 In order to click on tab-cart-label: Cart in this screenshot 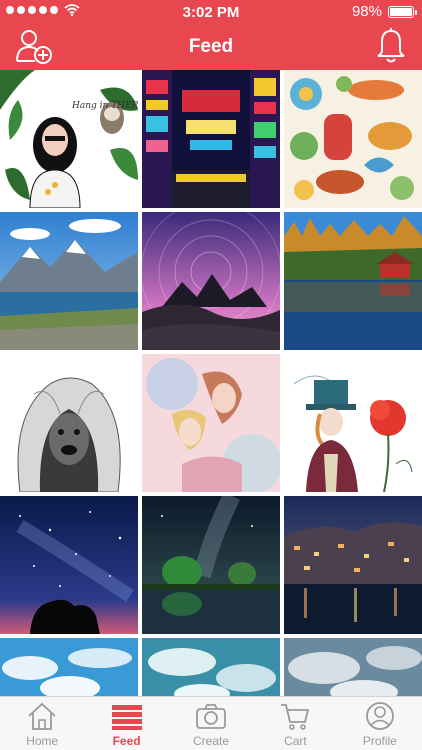, I will do `click(295, 741)`.